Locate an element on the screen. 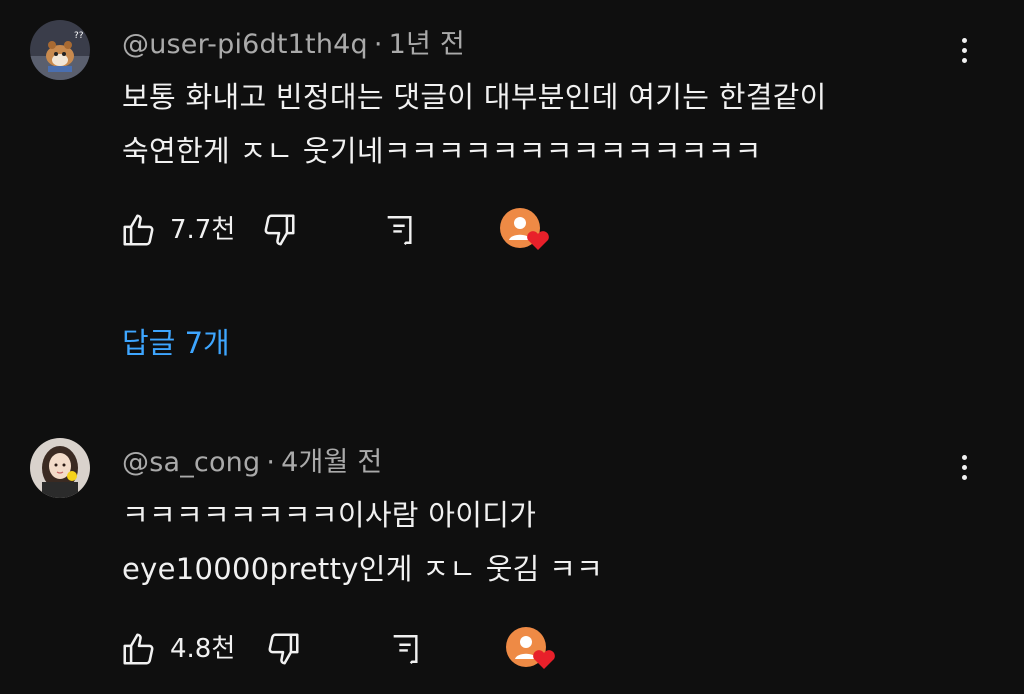 The height and width of the screenshot is (694, 1024). comment-meta: @sa_cong · 4개월 전 is located at coordinates (252, 459).